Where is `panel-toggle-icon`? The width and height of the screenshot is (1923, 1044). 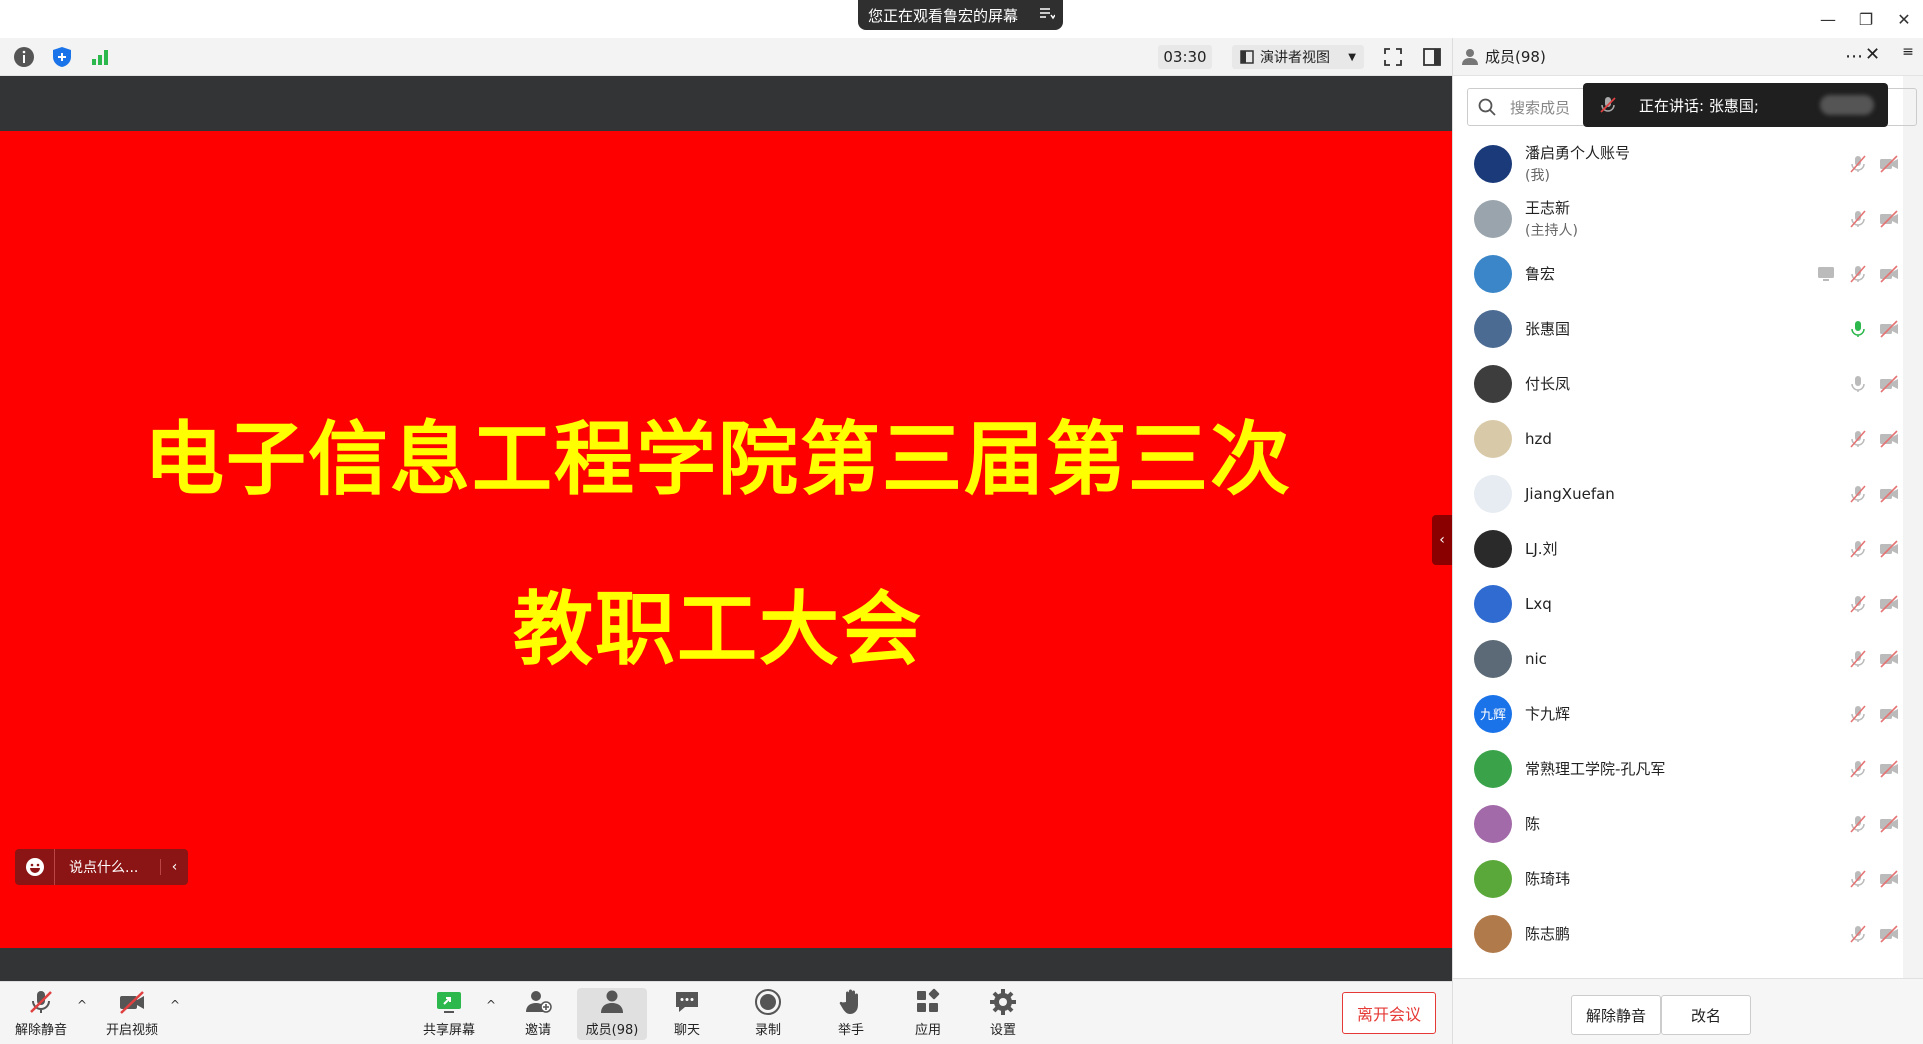 panel-toggle-icon is located at coordinates (1432, 57).